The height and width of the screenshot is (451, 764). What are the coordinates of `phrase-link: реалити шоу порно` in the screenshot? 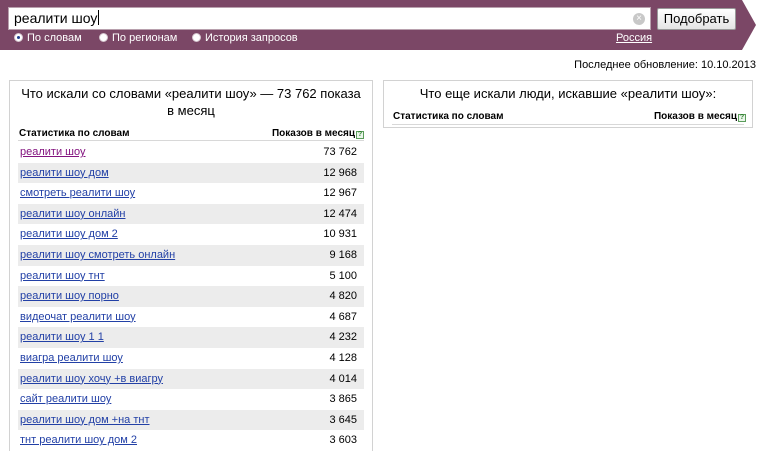 It's located at (69, 296).